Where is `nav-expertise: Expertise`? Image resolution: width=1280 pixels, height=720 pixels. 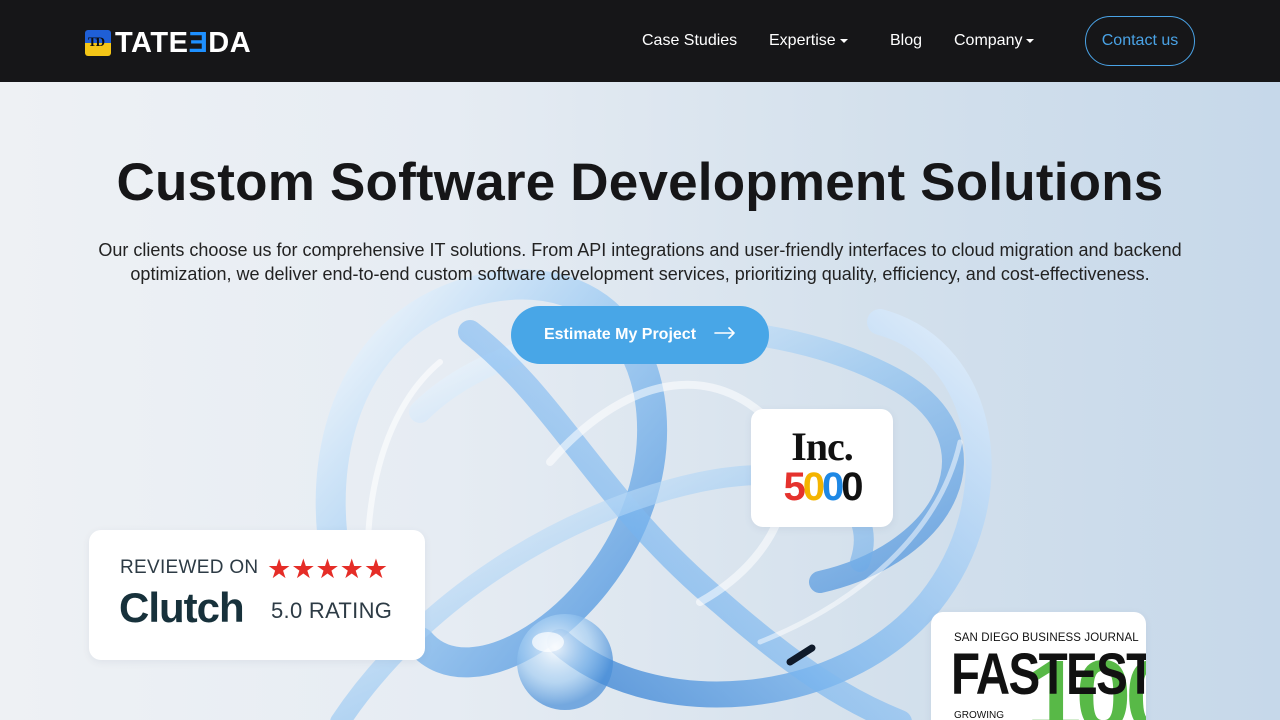 nav-expertise: Expertise is located at coordinates (808, 41).